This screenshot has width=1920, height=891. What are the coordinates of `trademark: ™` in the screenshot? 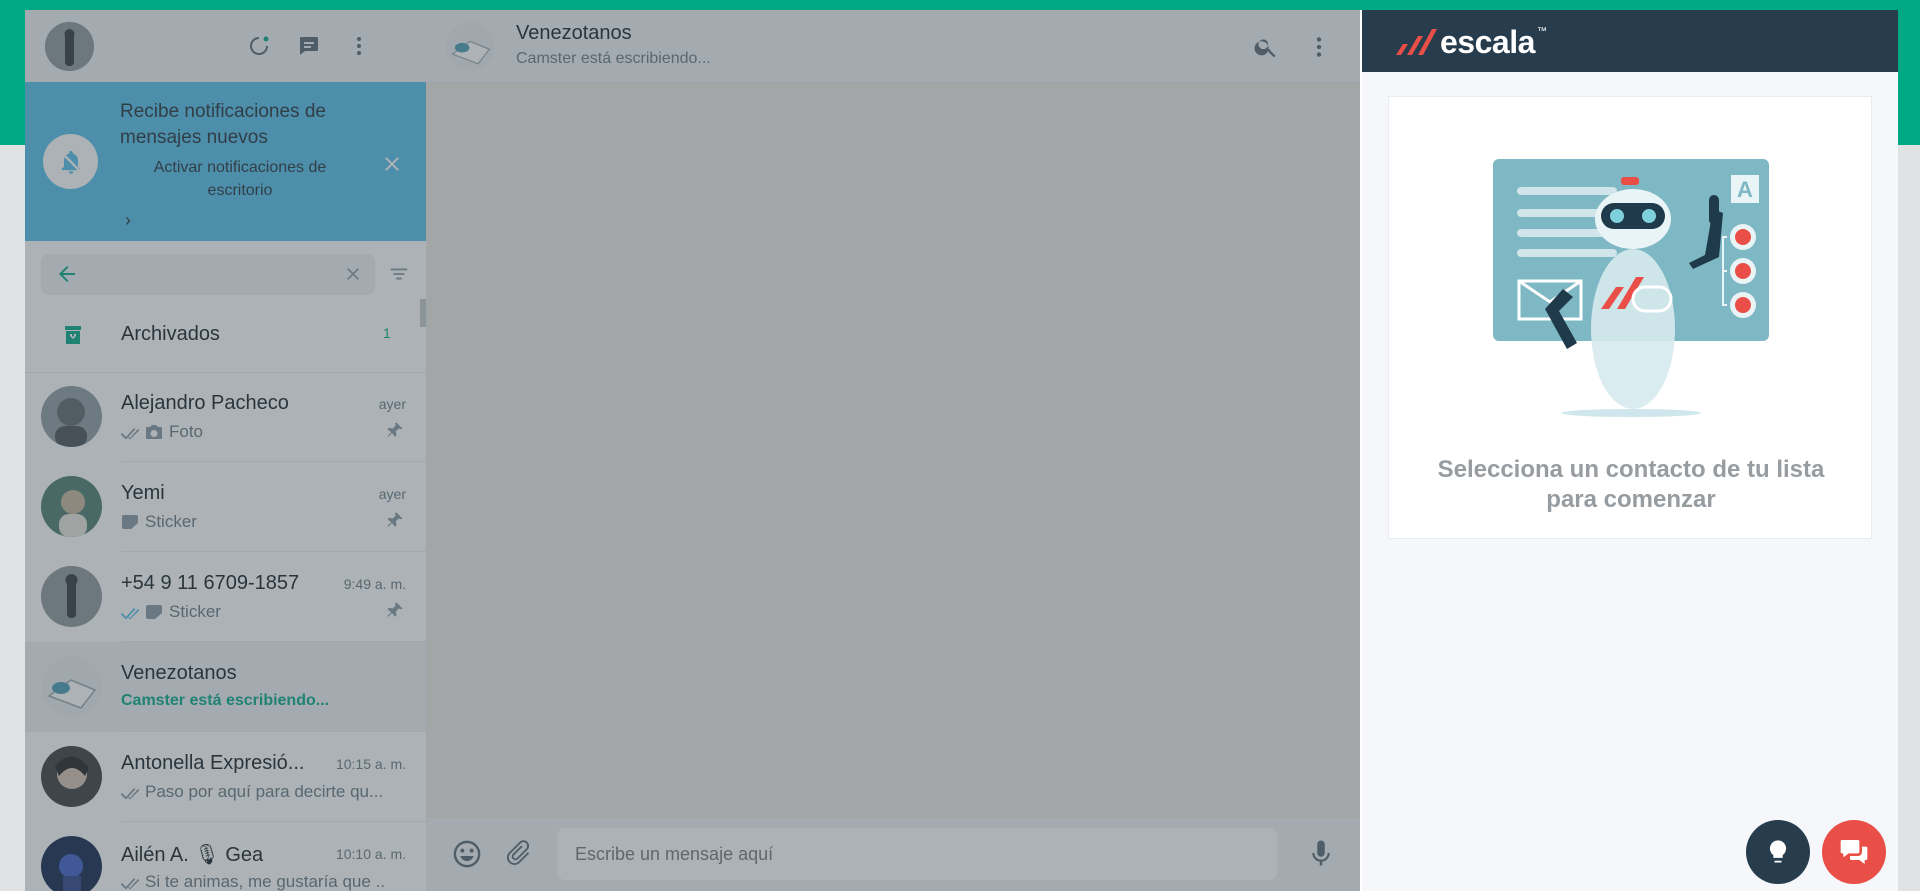 It's located at (1541, 31).